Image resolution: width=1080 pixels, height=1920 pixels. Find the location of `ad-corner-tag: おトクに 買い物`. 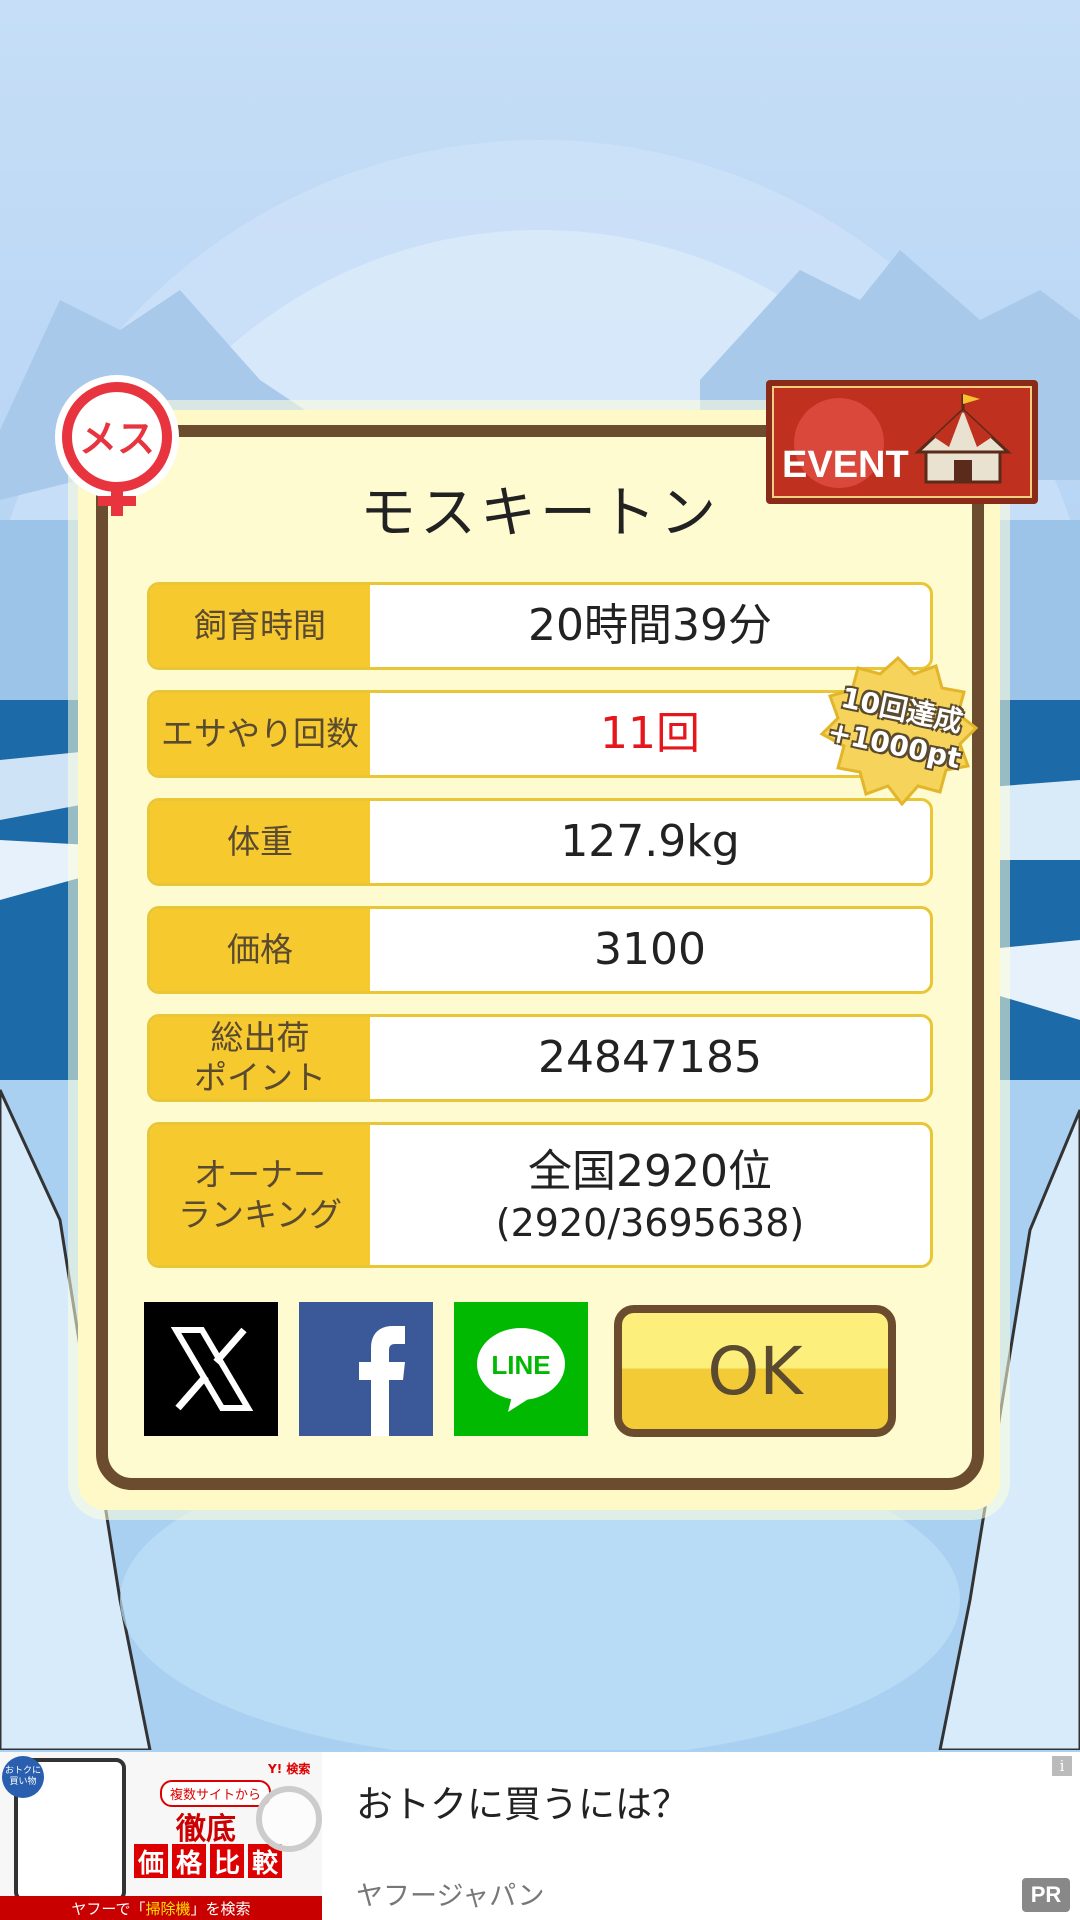

ad-corner-tag: おトクに 買い物 is located at coordinates (23, 1777).